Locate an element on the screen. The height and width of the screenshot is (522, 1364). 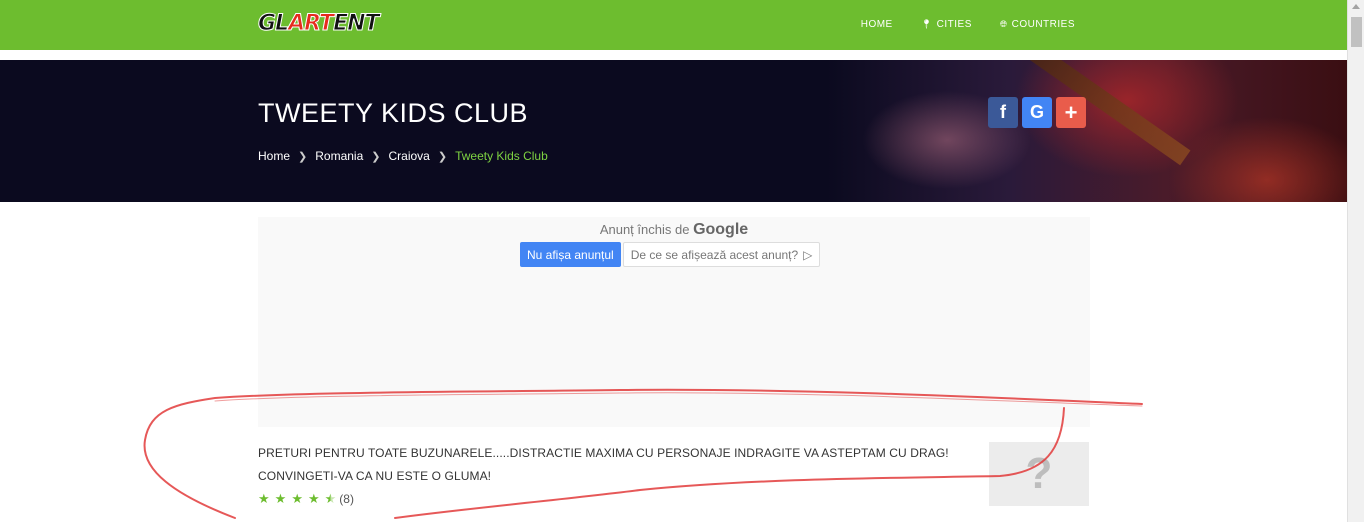
nav-countries-label: COUNTRIES is located at coordinates (1043, 24).